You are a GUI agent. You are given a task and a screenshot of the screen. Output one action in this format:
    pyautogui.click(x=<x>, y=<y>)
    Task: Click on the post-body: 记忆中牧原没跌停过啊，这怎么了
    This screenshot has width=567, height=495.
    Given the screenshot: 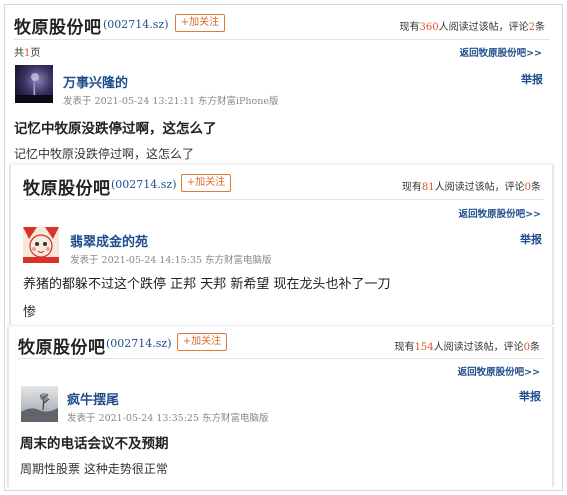 What is the action you would take?
    pyautogui.click(x=104, y=154)
    